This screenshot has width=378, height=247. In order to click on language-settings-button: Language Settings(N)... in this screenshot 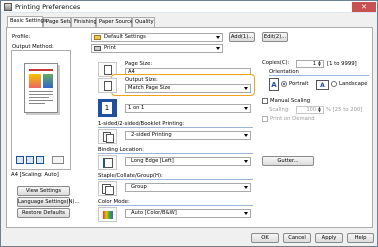, I will do `click(48, 202)`.